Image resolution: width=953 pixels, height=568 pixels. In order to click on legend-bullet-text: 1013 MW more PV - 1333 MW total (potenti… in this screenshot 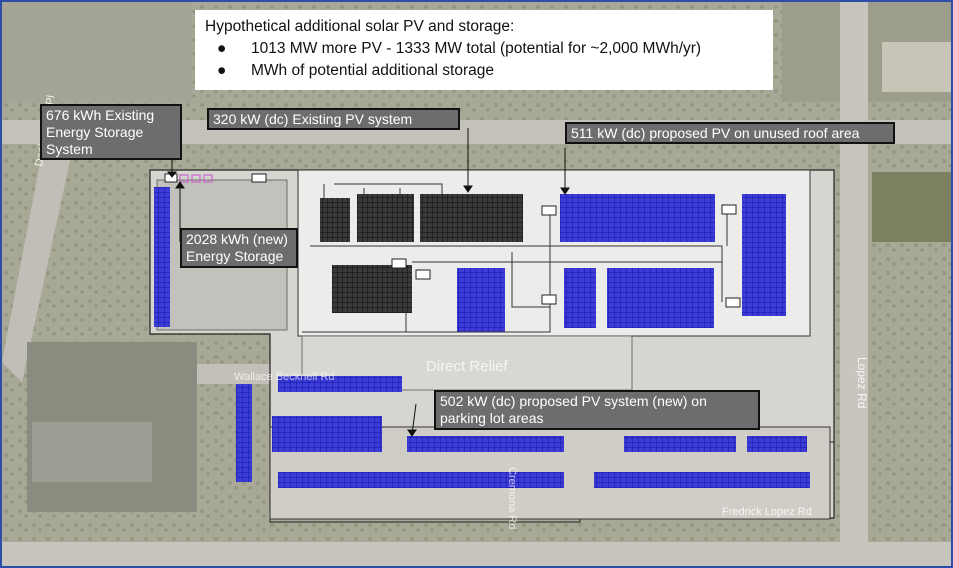, I will do `click(476, 48)`.